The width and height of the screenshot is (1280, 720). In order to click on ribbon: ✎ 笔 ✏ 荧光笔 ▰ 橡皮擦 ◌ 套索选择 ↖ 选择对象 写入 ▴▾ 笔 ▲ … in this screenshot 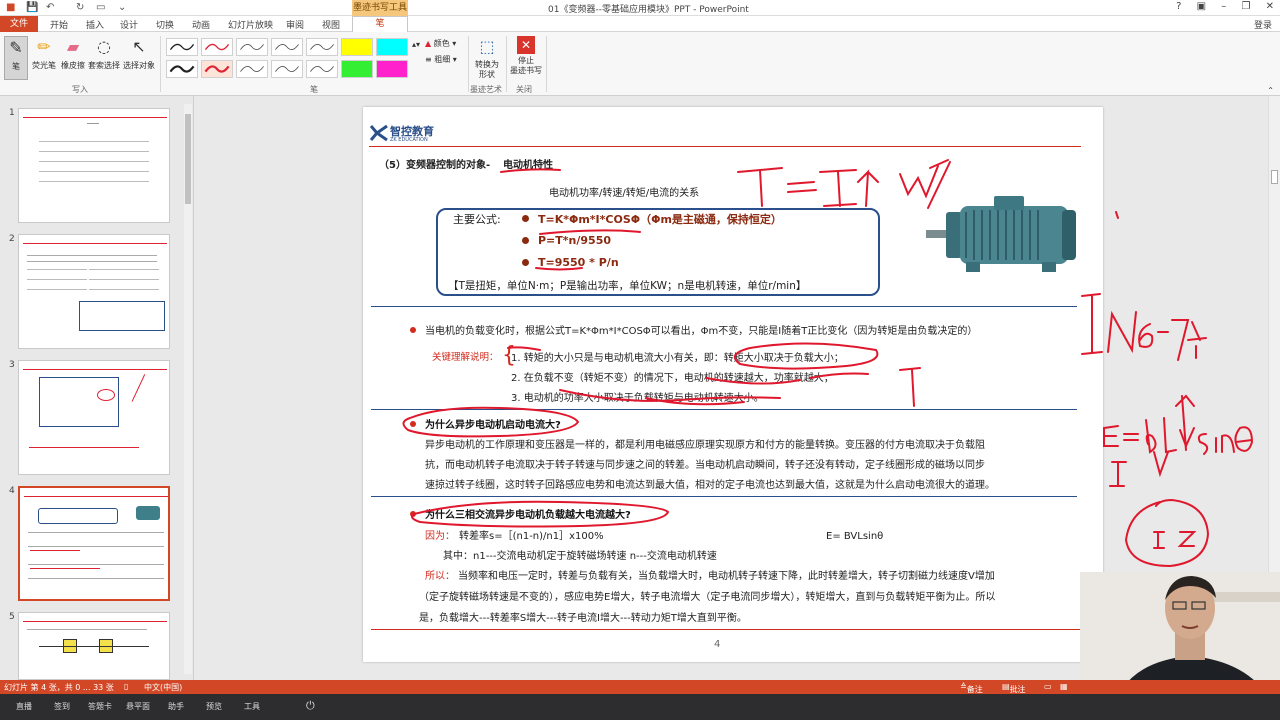, I will do `click(640, 64)`.